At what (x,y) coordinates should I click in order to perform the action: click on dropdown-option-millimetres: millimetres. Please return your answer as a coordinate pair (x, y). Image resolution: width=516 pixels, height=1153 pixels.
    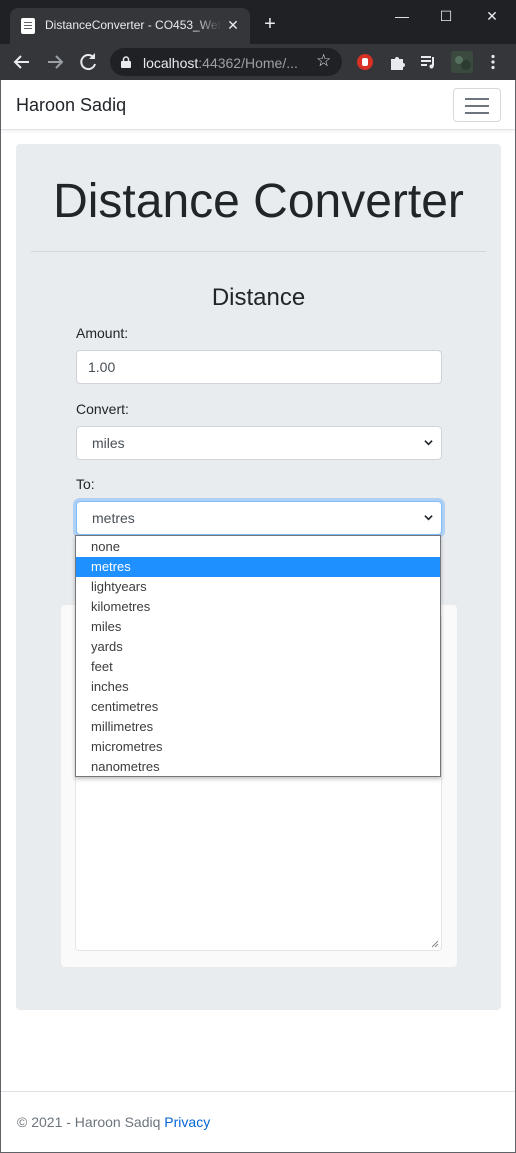
    Looking at the image, I should click on (258, 727).